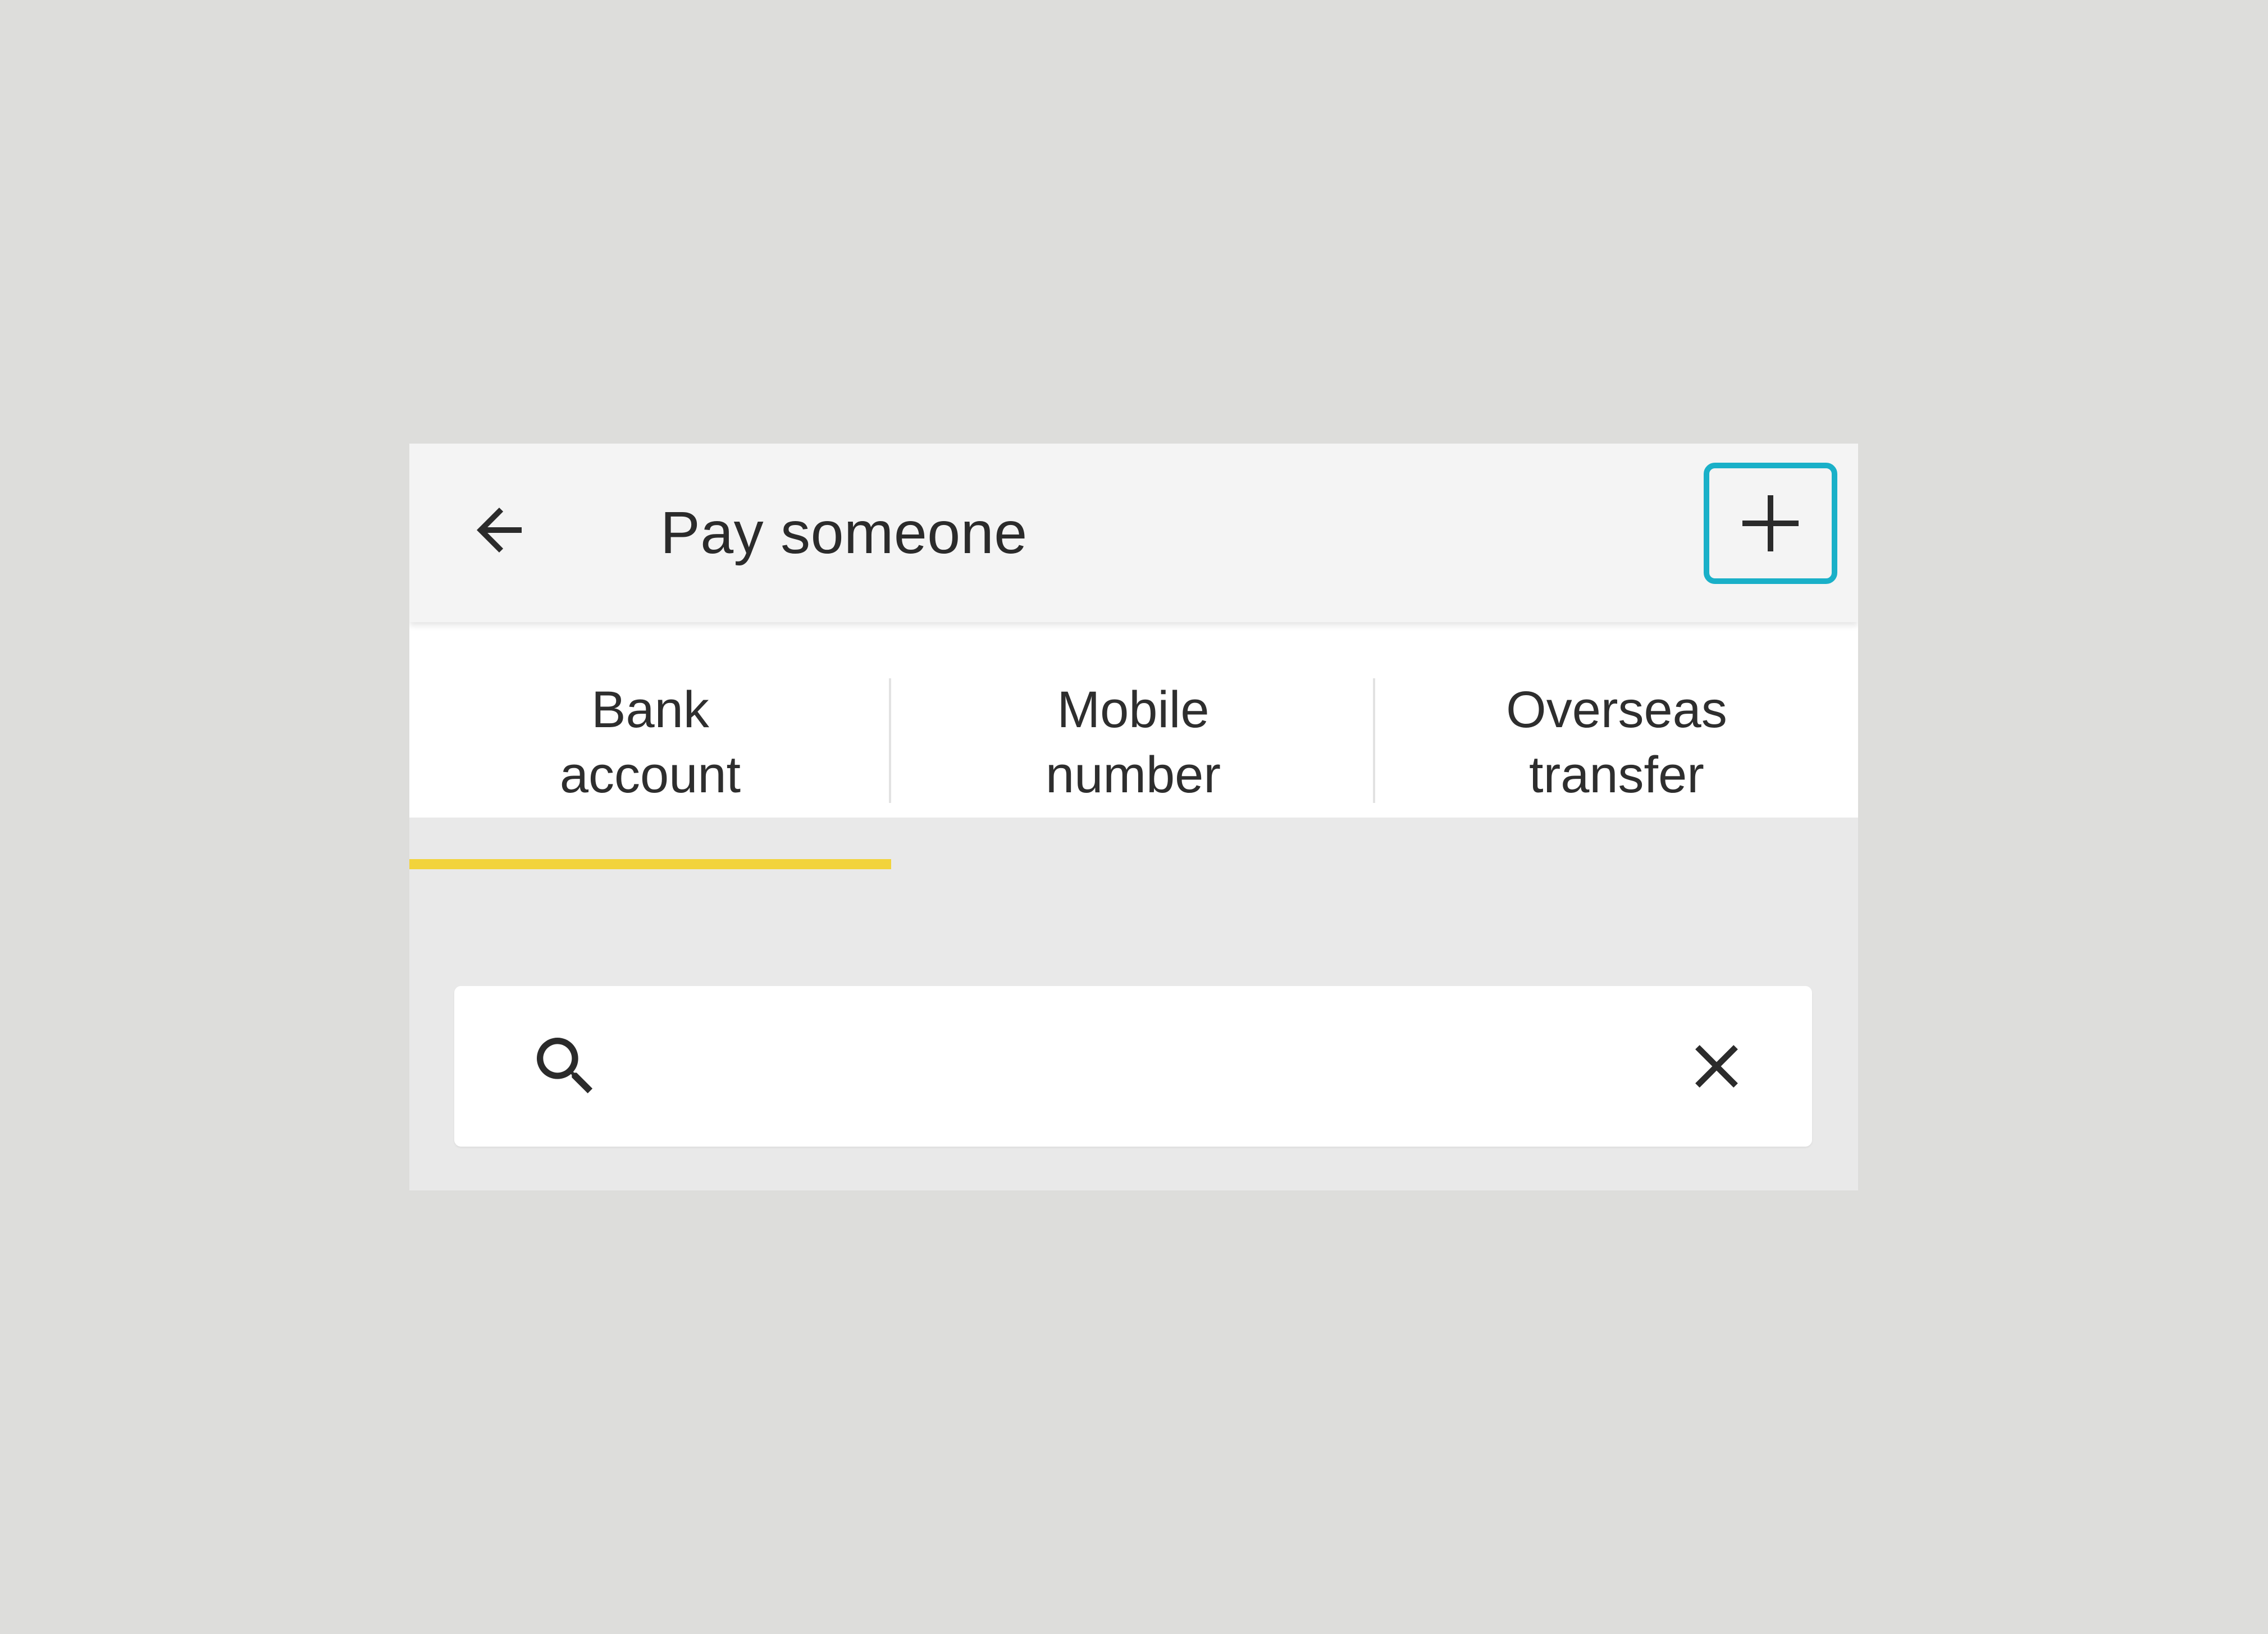 Image resolution: width=2268 pixels, height=1634 pixels. What do you see at coordinates (1133, 533) in the screenshot?
I see `app-bar: Pay someone` at bounding box center [1133, 533].